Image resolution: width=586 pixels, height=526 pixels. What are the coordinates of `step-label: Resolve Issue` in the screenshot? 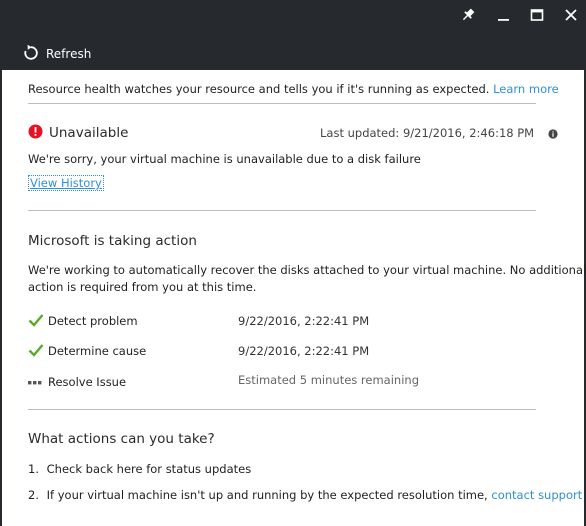 It's located at (87, 382).